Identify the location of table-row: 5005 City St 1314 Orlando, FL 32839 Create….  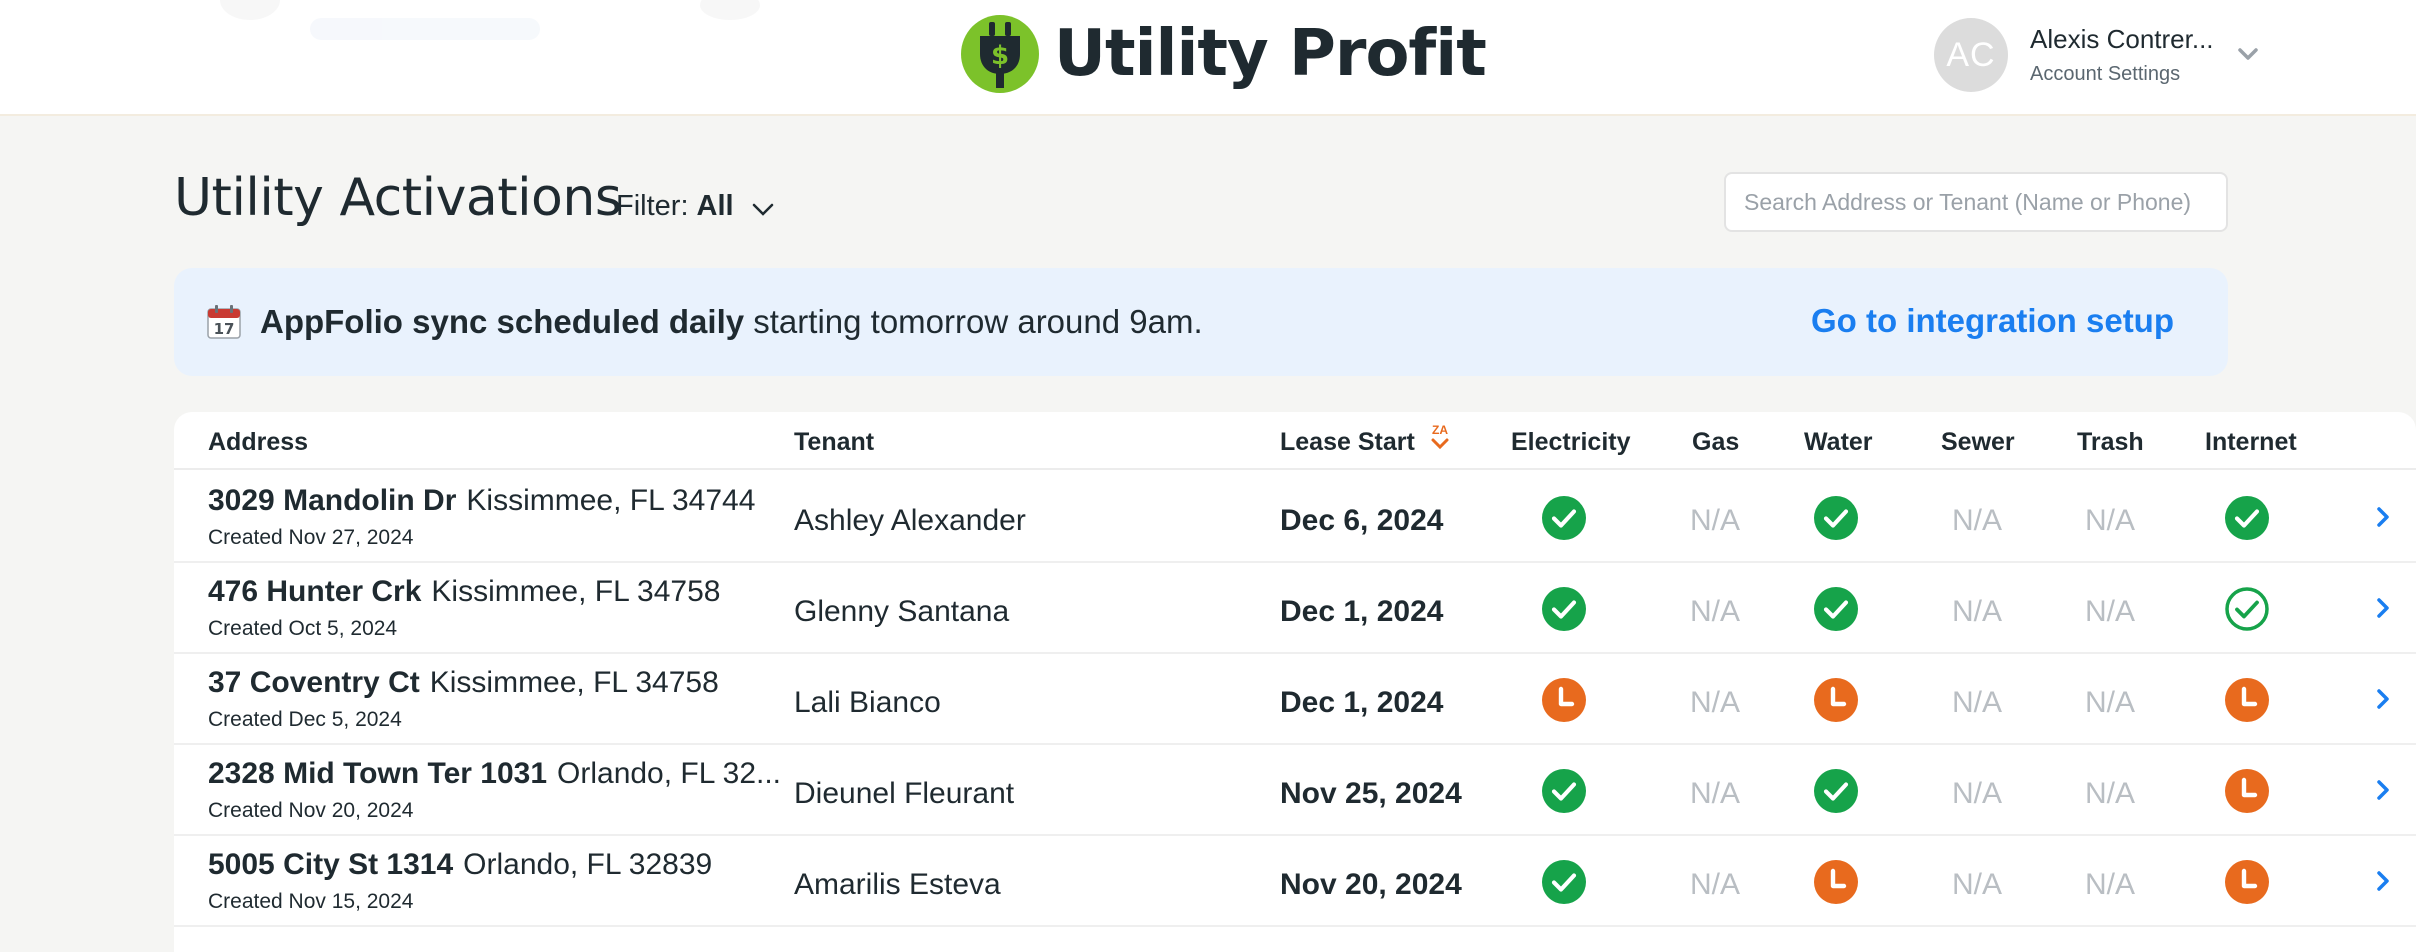
(1295, 881).